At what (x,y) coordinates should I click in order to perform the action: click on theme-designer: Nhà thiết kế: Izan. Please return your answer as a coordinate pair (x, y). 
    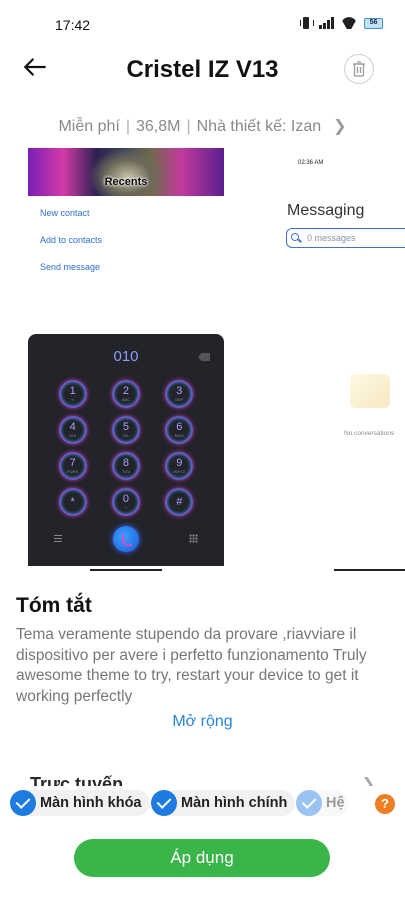
    Looking at the image, I should click on (259, 126).